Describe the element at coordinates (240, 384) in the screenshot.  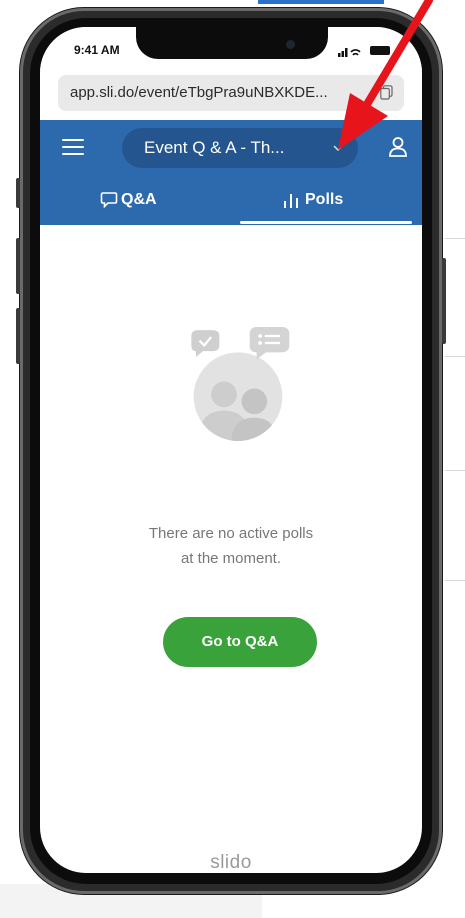
I see `no-polls-illustration-icon` at that location.